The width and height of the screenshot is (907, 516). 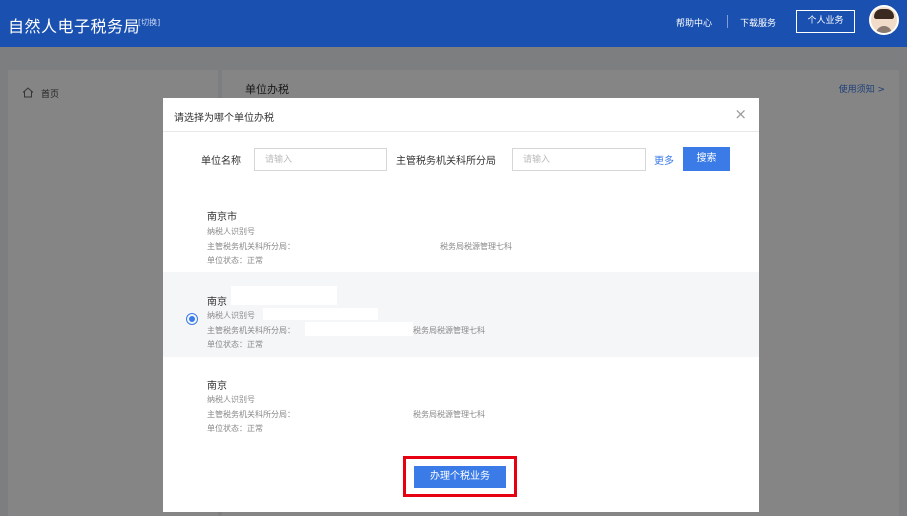 I want to click on dialog-header: 请选择为哪个单位办税 ×, so click(x=461, y=115).